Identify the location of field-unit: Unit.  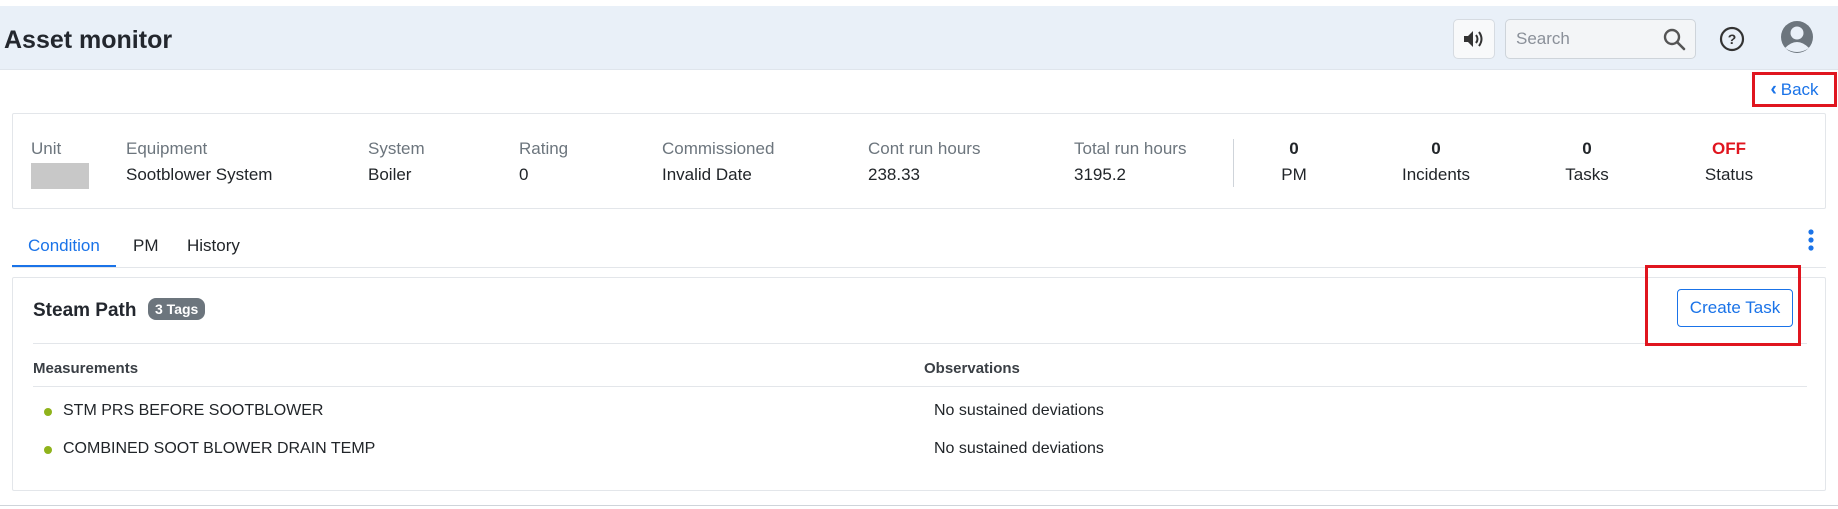
(60, 164).